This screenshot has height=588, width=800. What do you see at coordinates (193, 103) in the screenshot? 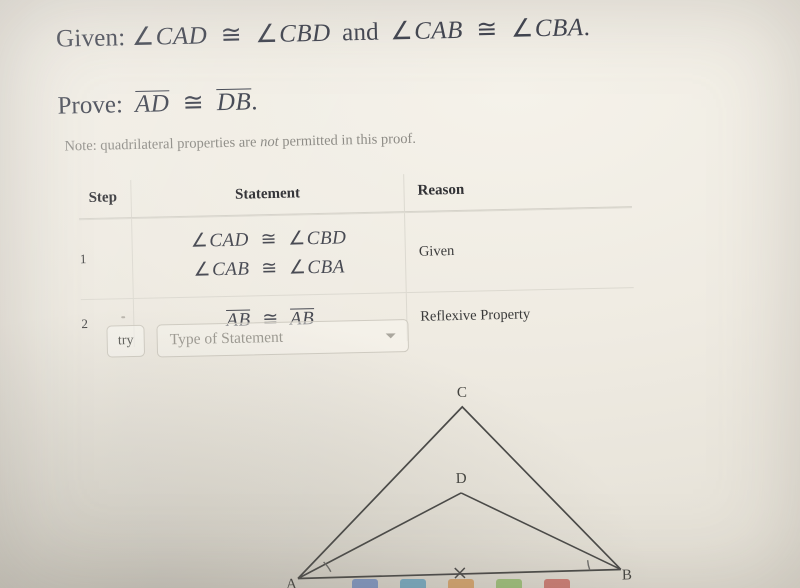
I see `prove-congruent-symbol: ≅` at bounding box center [193, 103].